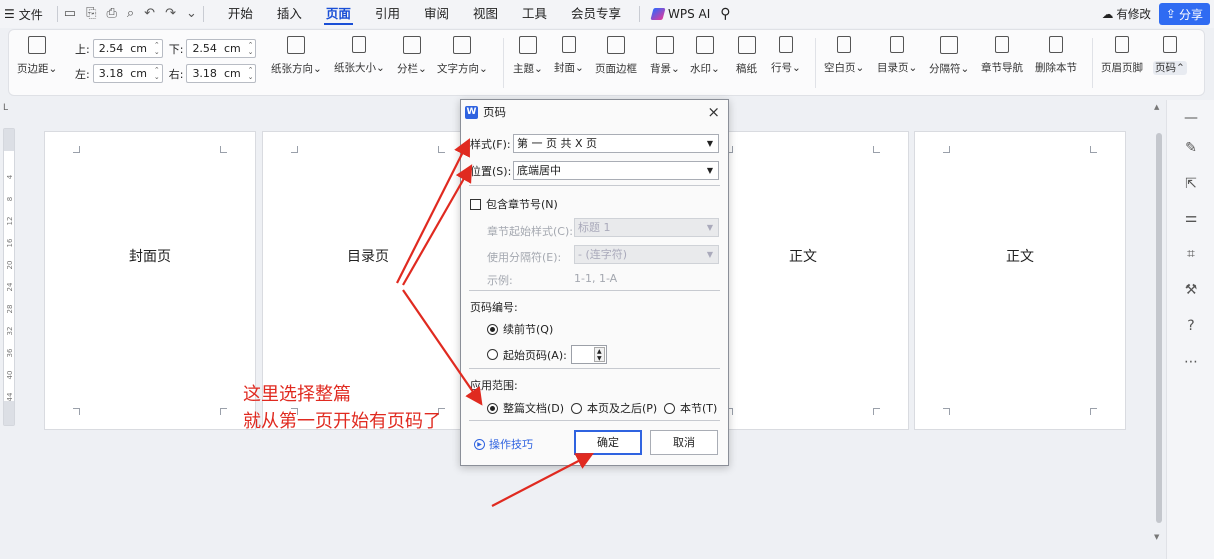 The width and height of the screenshot is (1214, 559). What do you see at coordinates (37, 56) in the screenshot?
I see `margins-button: 页边距⌄` at bounding box center [37, 56].